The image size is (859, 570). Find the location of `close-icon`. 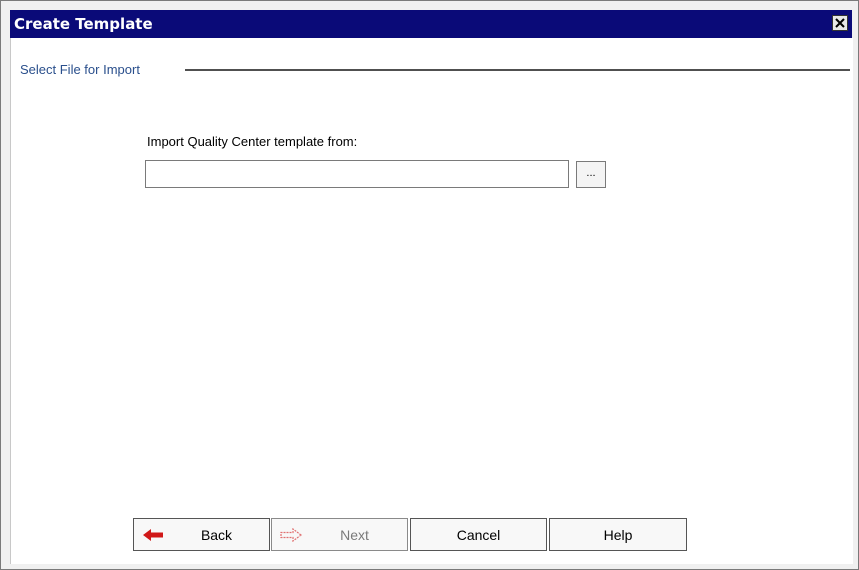

close-icon is located at coordinates (840, 23).